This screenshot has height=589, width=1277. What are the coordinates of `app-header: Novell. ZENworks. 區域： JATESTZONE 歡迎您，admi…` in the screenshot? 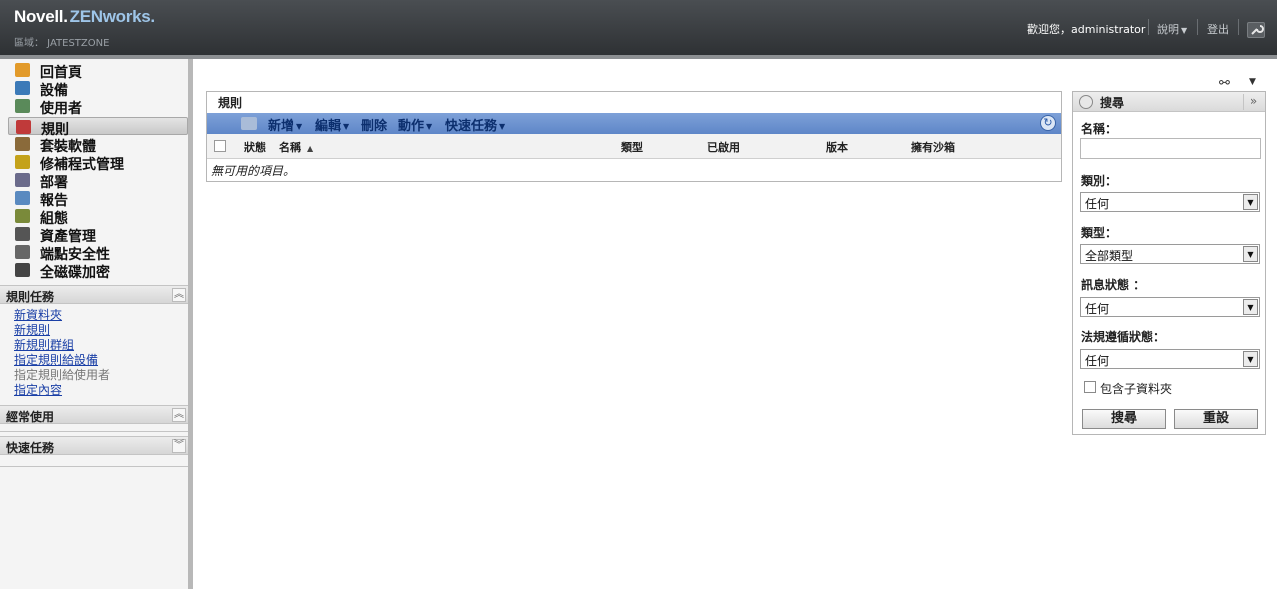 It's located at (638, 27).